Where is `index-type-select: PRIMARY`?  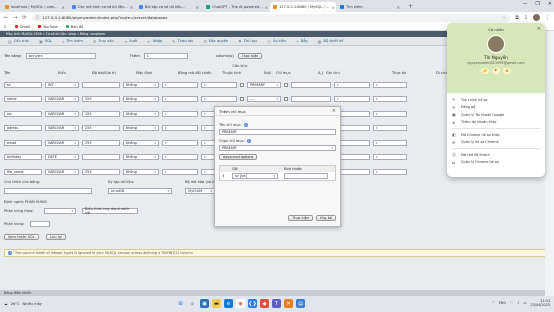 index-type-select: PRIMARY is located at coordinates (277, 148).